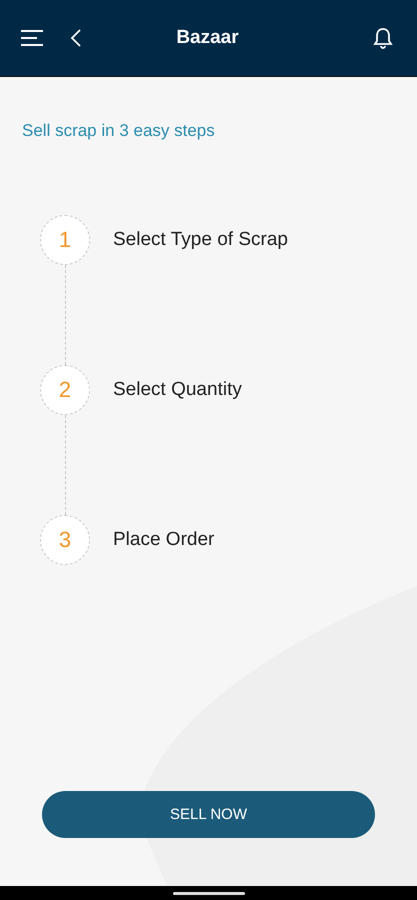  What do you see at coordinates (200, 240) in the screenshot?
I see `step-label: Select Type of Scrap` at bounding box center [200, 240].